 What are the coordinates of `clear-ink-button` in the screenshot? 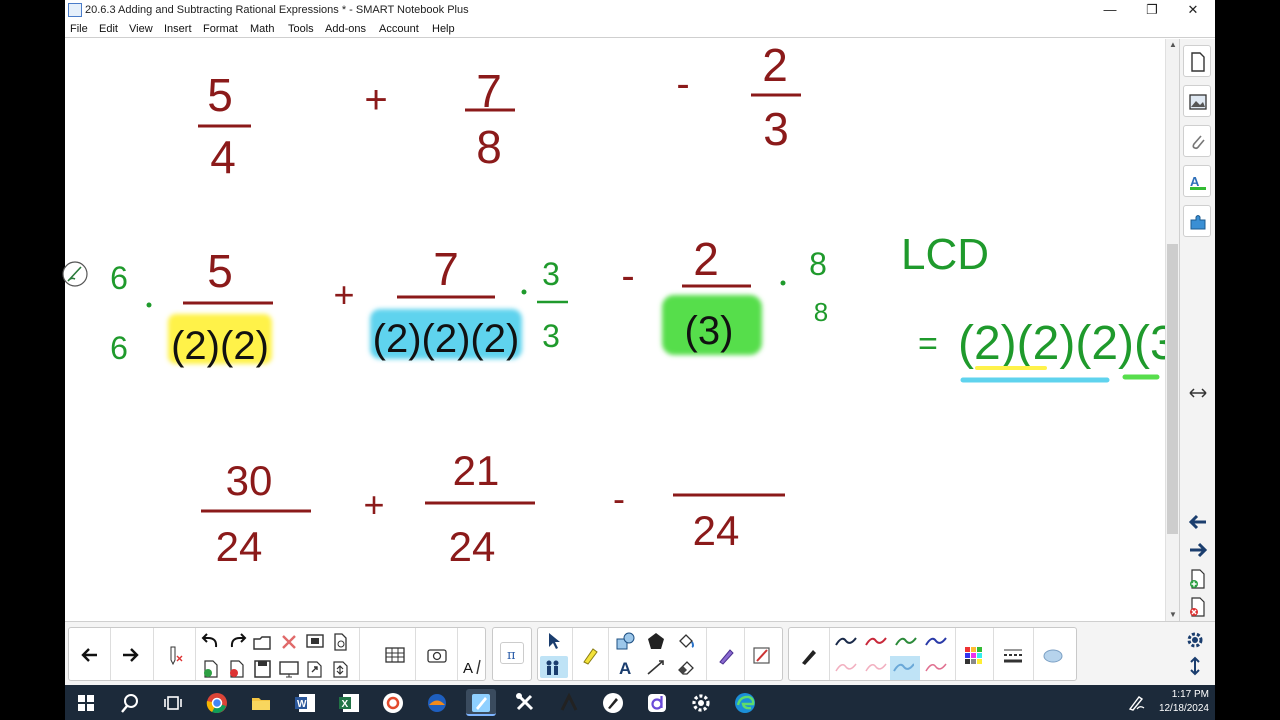 It's located at (175, 655).